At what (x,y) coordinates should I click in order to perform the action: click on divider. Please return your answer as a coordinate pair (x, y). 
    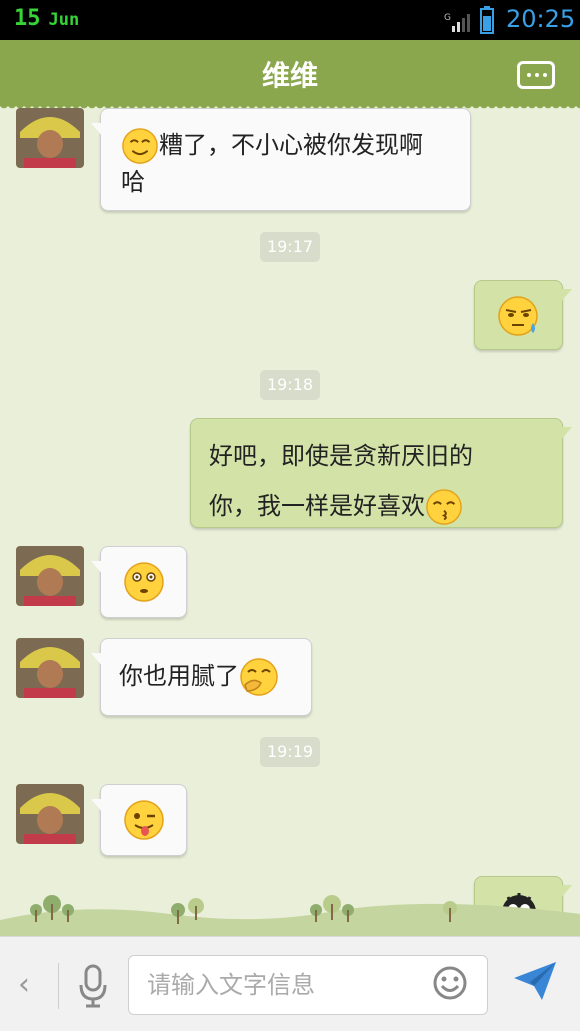
    Looking at the image, I should click on (58, 986).